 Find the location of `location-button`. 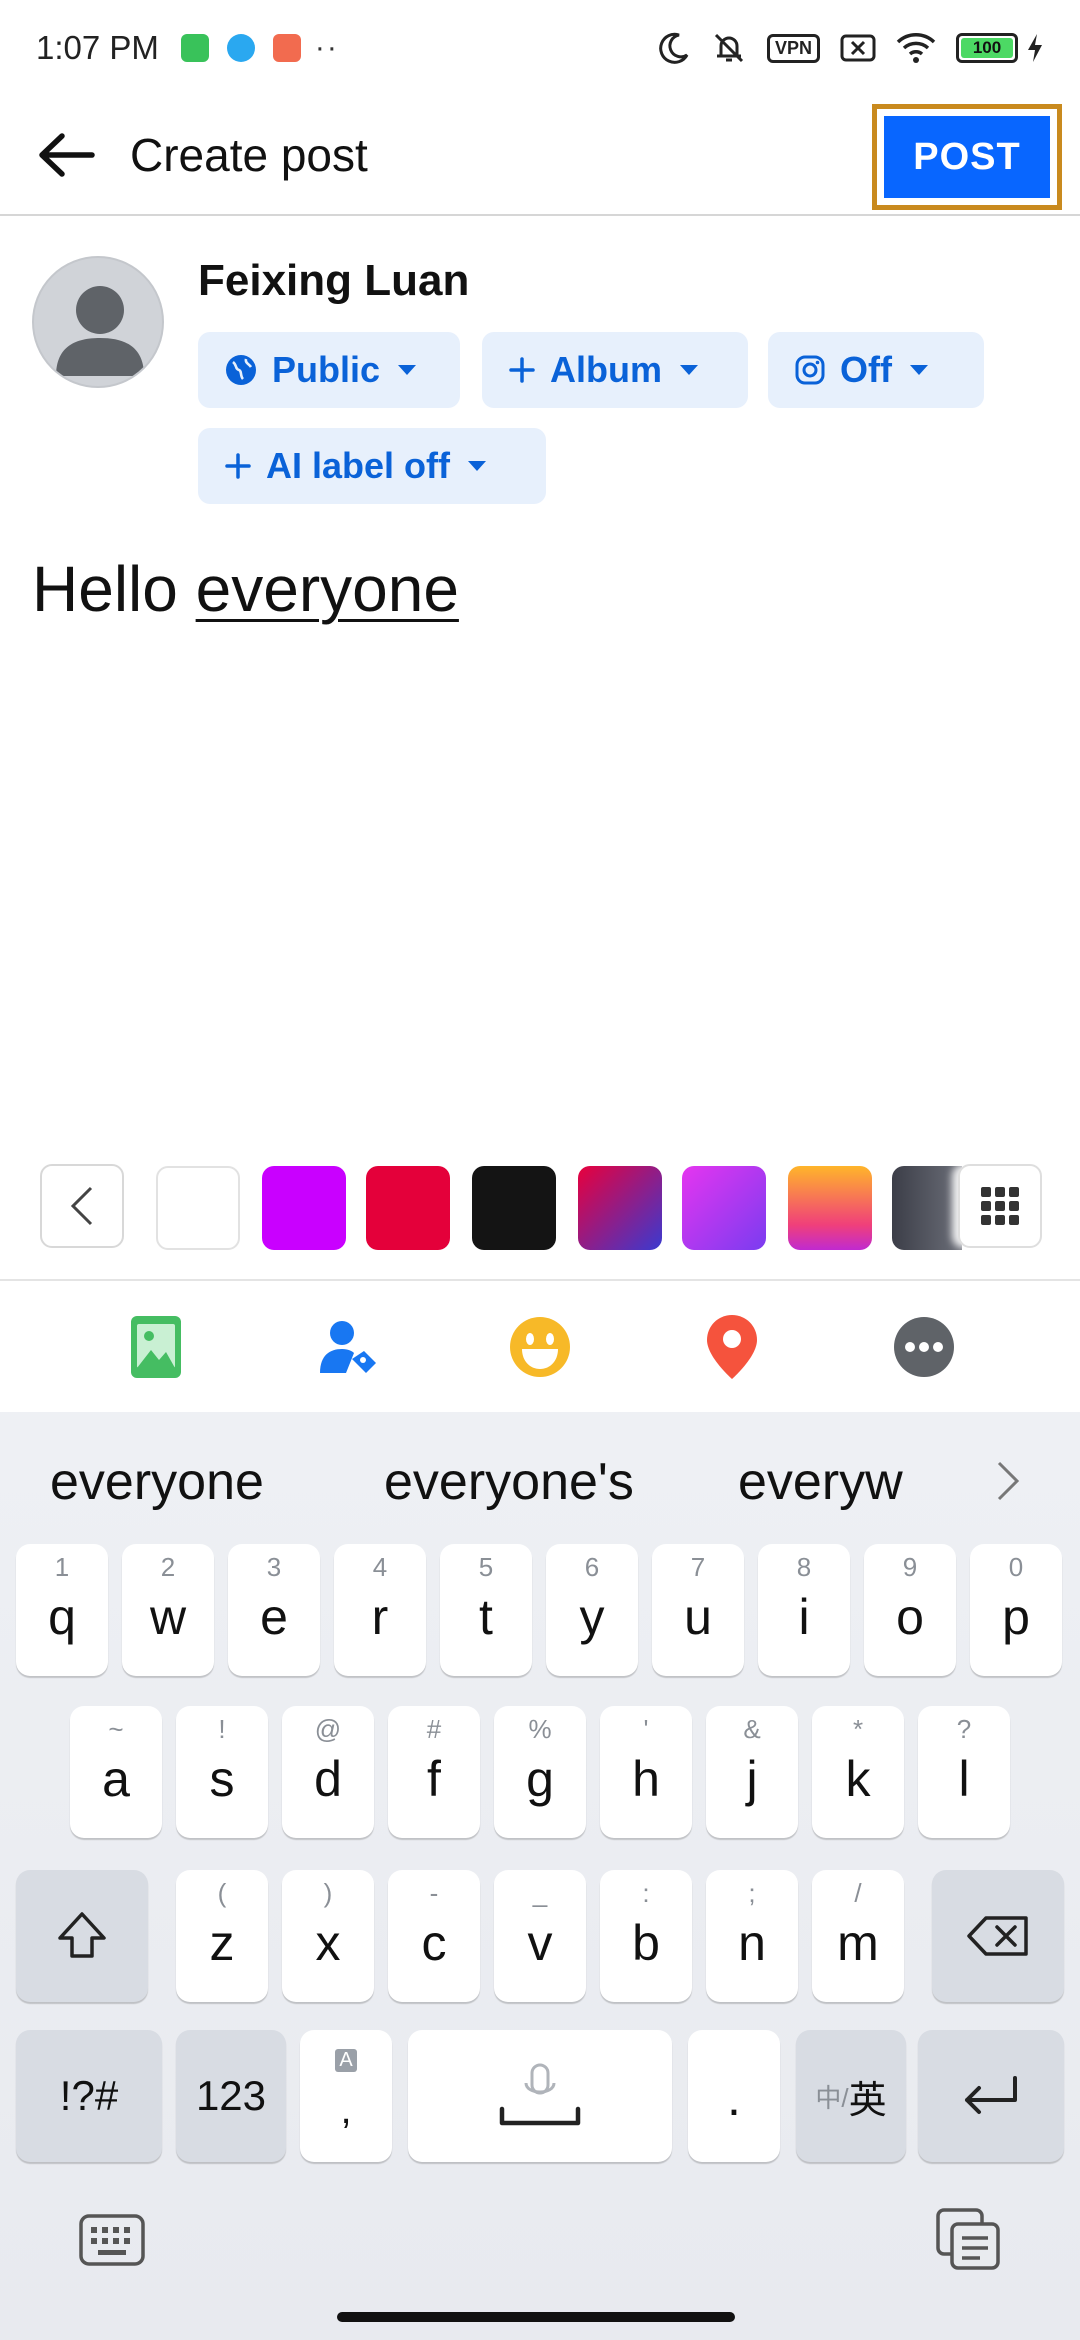

location-button is located at coordinates (732, 1347).